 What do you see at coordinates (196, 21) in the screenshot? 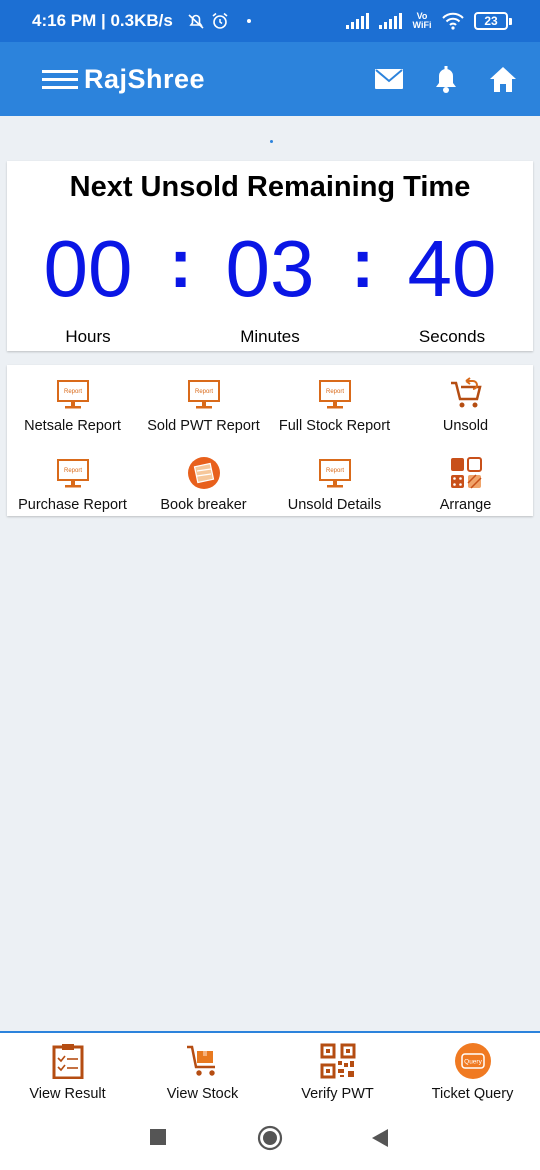
I see `notification-off-icon` at bounding box center [196, 21].